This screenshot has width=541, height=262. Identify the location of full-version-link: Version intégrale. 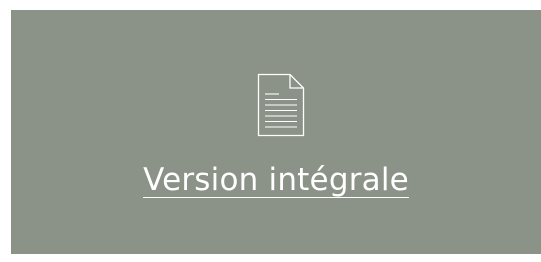
(276, 180).